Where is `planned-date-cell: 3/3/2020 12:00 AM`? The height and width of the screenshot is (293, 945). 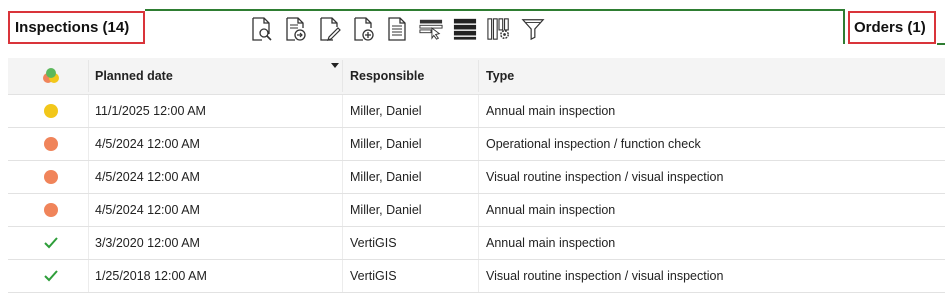
planned-date-cell: 3/3/2020 12:00 AM is located at coordinates (147, 243).